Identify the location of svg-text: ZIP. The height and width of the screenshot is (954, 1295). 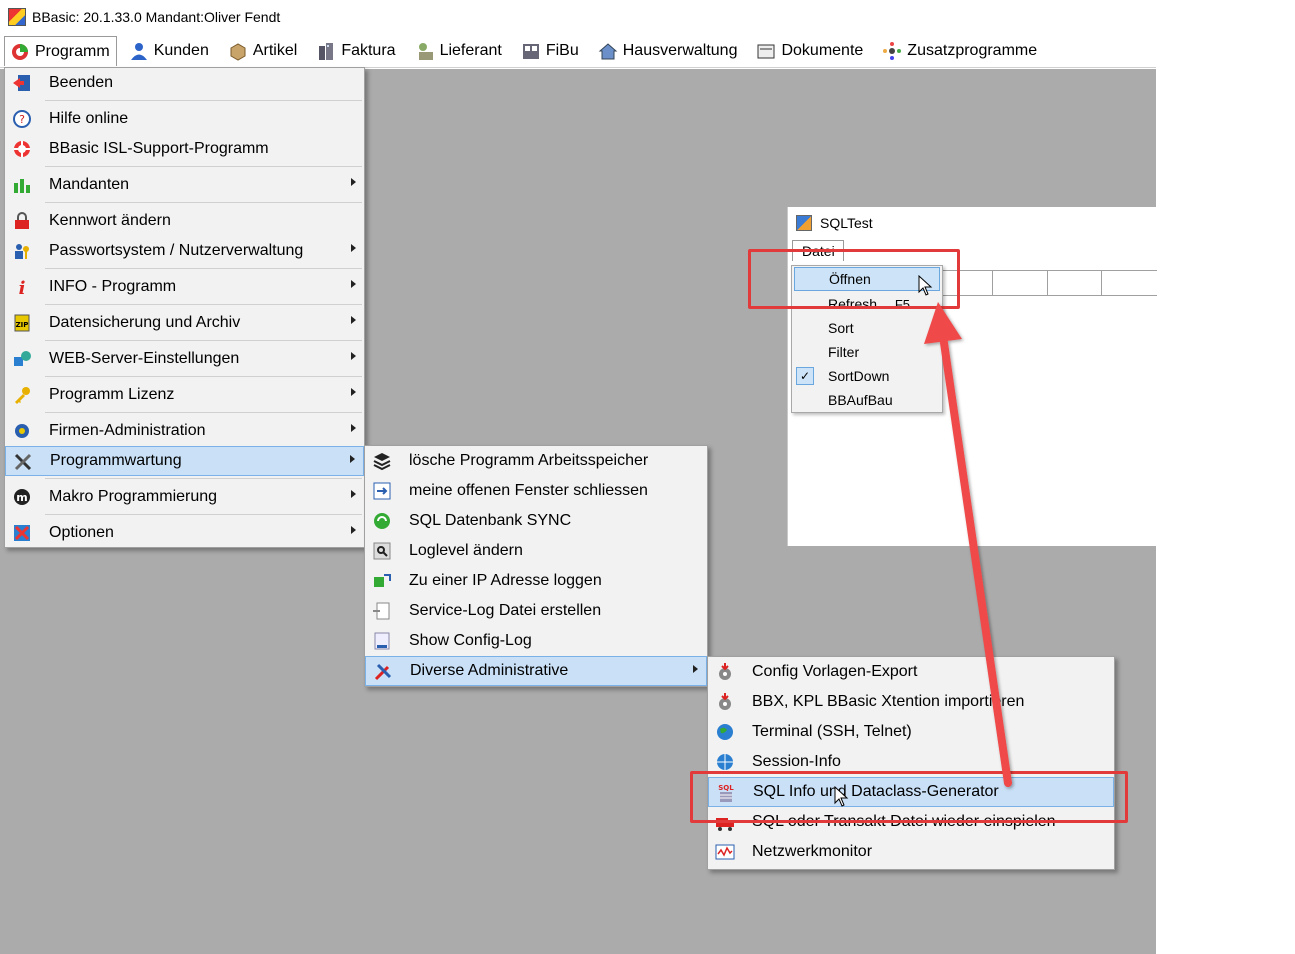
(22, 325).